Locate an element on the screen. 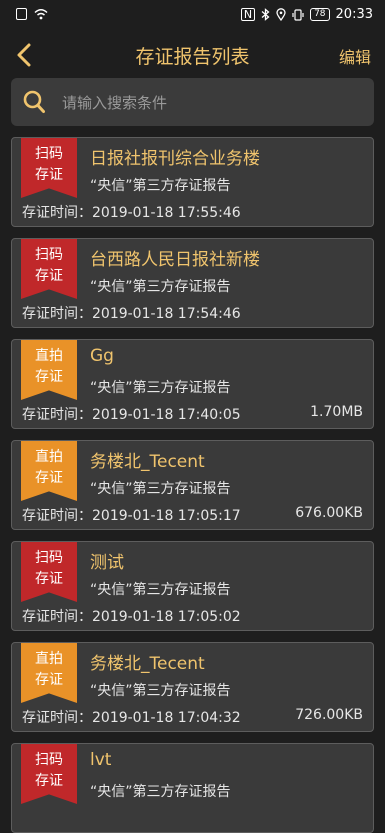 The width and height of the screenshot is (385, 833). report-timestamp: 存证时间：2019-01-18 17:54:46 is located at coordinates (131, 313).